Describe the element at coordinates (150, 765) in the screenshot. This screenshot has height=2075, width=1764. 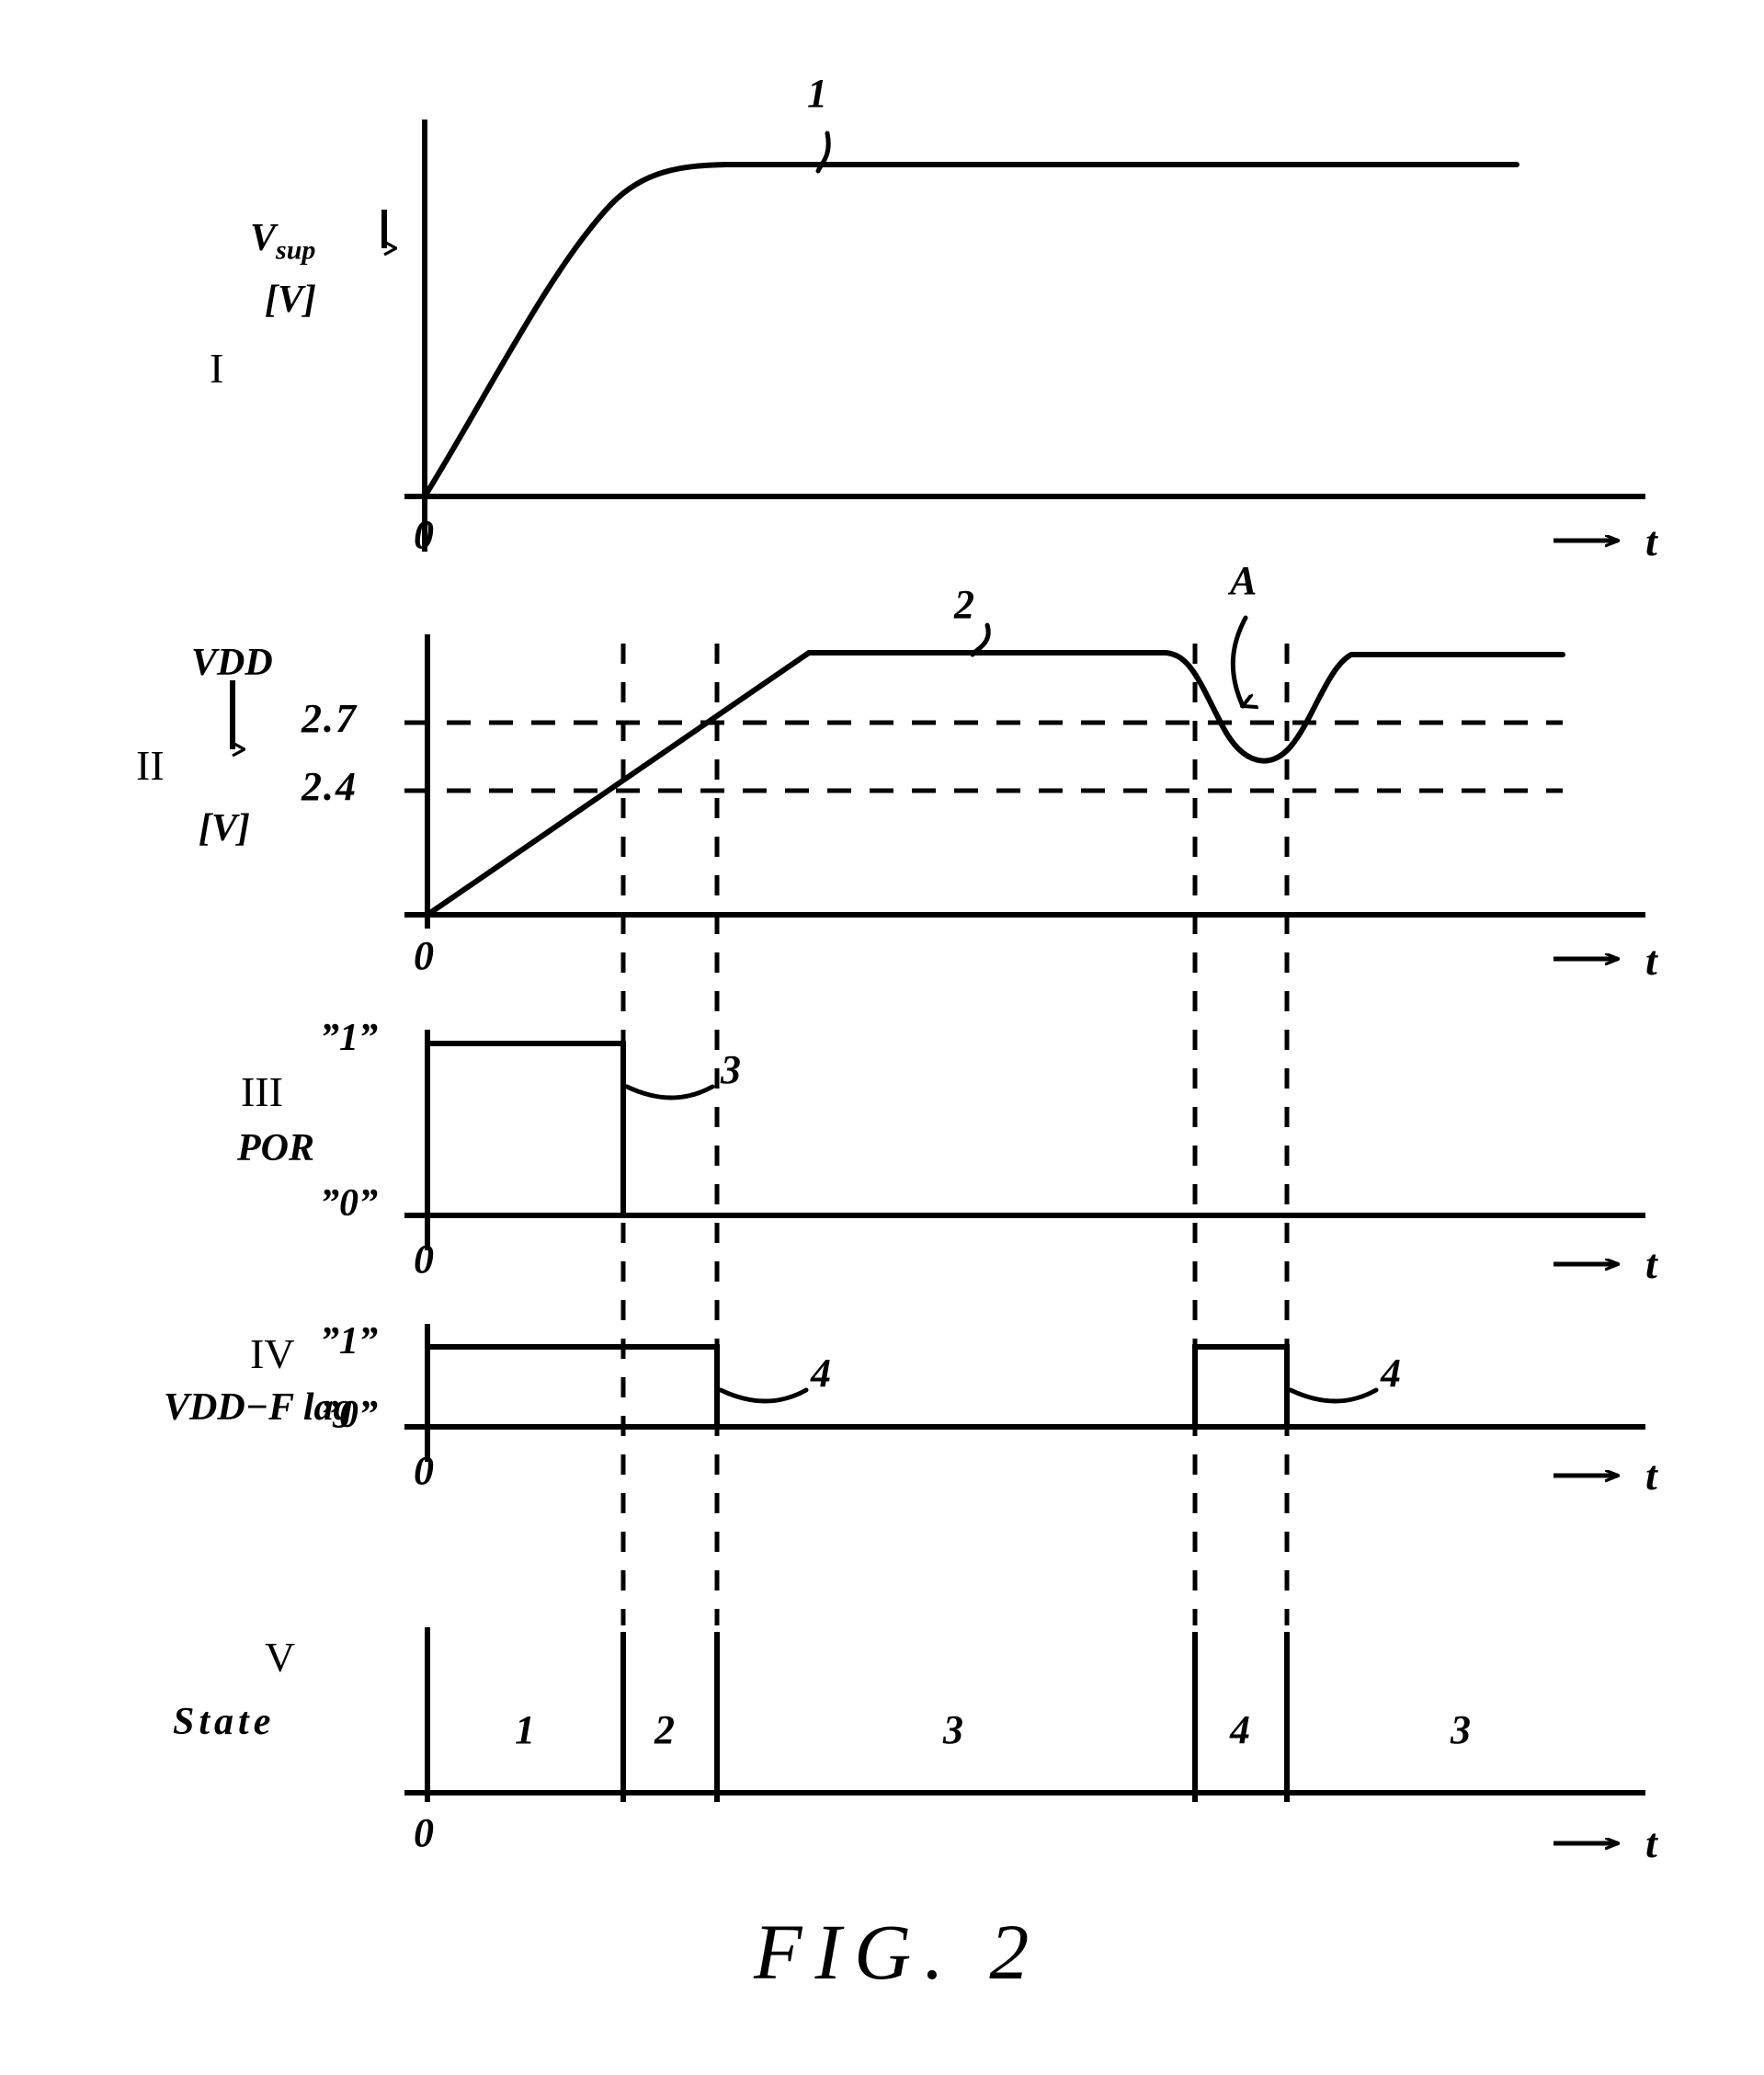
I see `panel-II-roman-numeral: II` at that location.